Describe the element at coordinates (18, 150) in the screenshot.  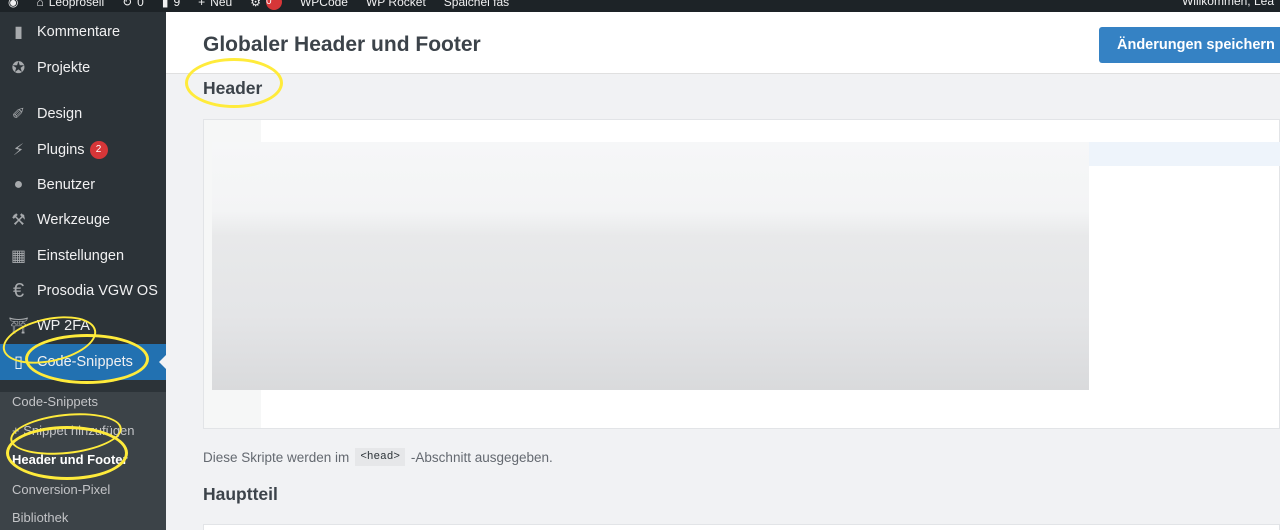
I see `plug-icon: ⚡` at that location.